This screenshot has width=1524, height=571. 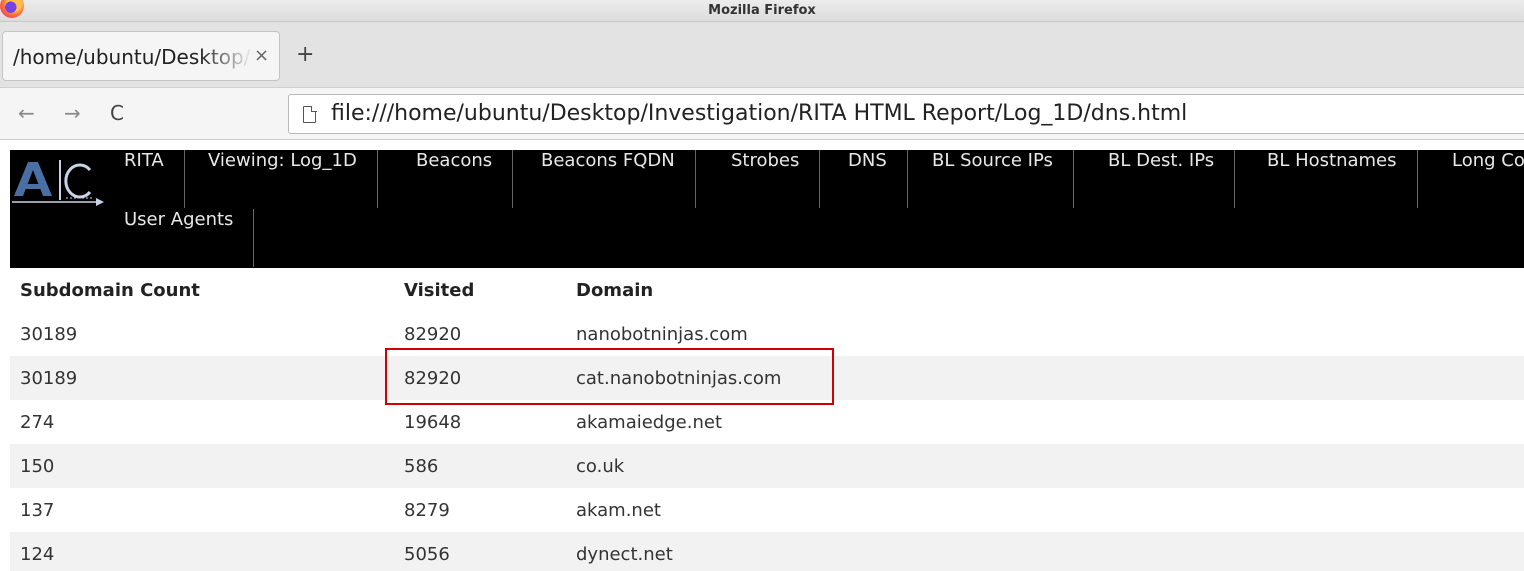 I want to click on nav-long-connections: Long Connections, so click(x=1478, y=179).